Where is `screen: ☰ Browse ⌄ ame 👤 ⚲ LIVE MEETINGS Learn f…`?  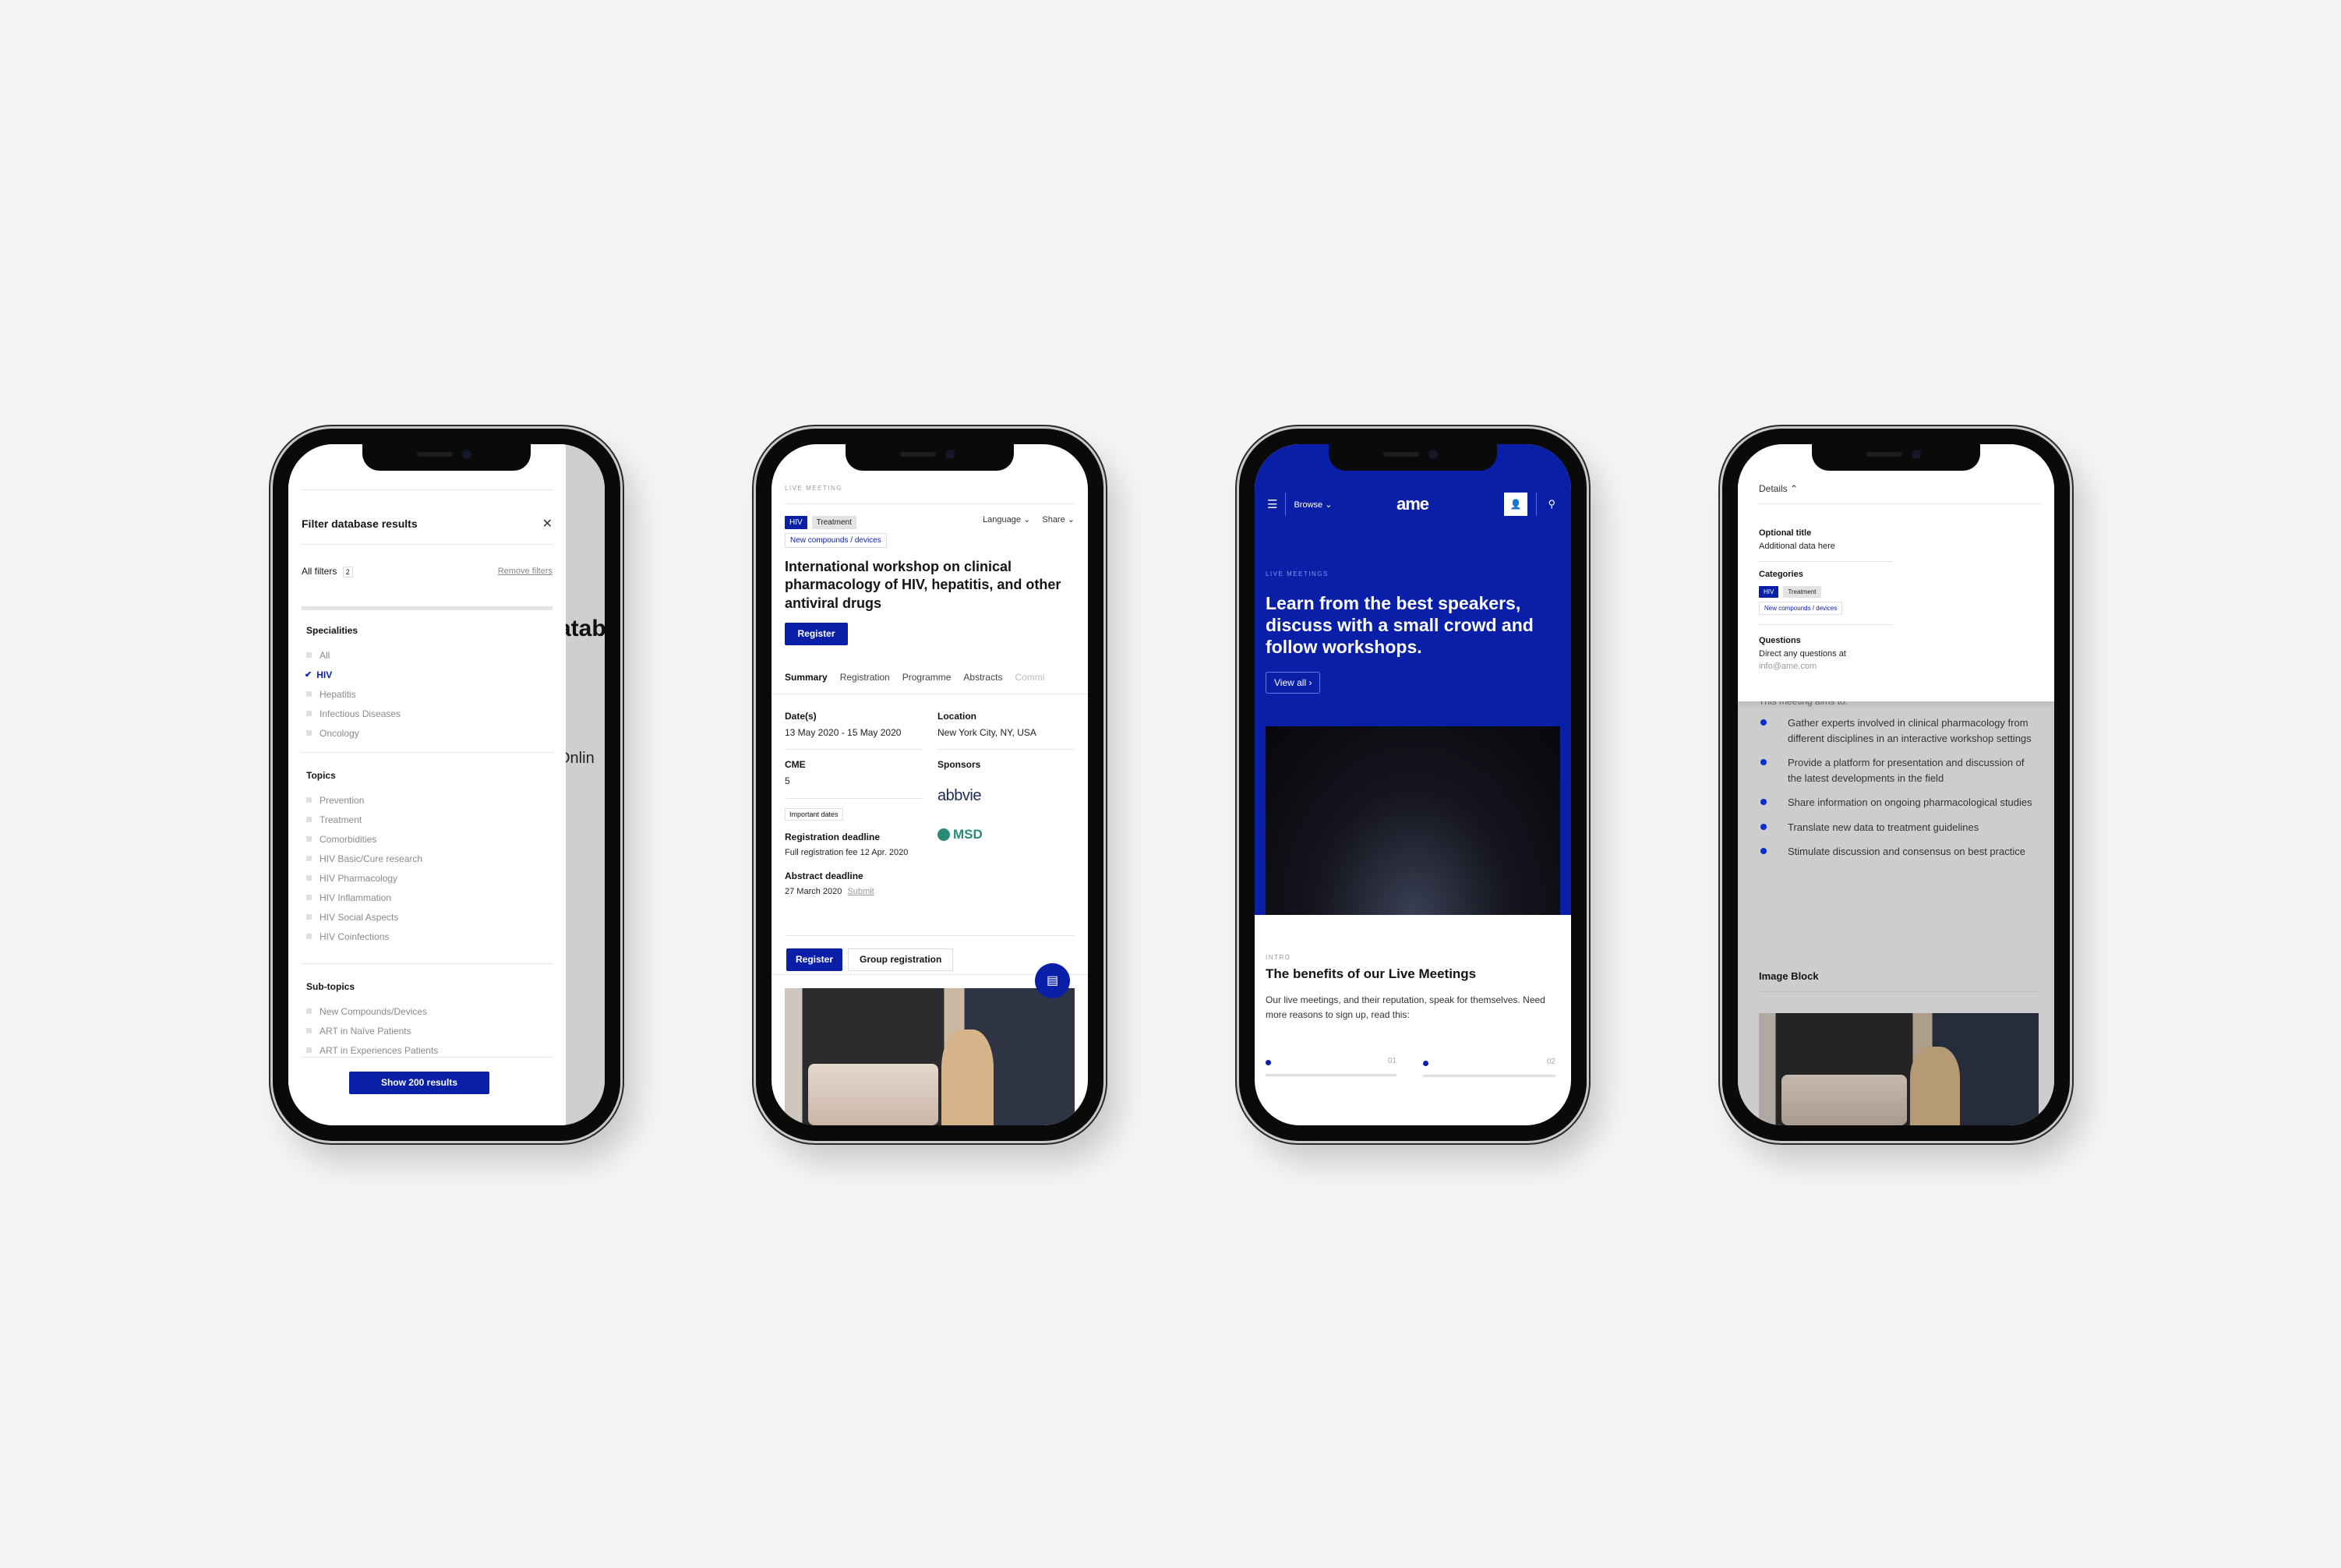 screen: ☰ Browse ⌄ ame 👤 ⚲ LIVE MEETINGS Learn f… is located at coordinates (1413, 784).